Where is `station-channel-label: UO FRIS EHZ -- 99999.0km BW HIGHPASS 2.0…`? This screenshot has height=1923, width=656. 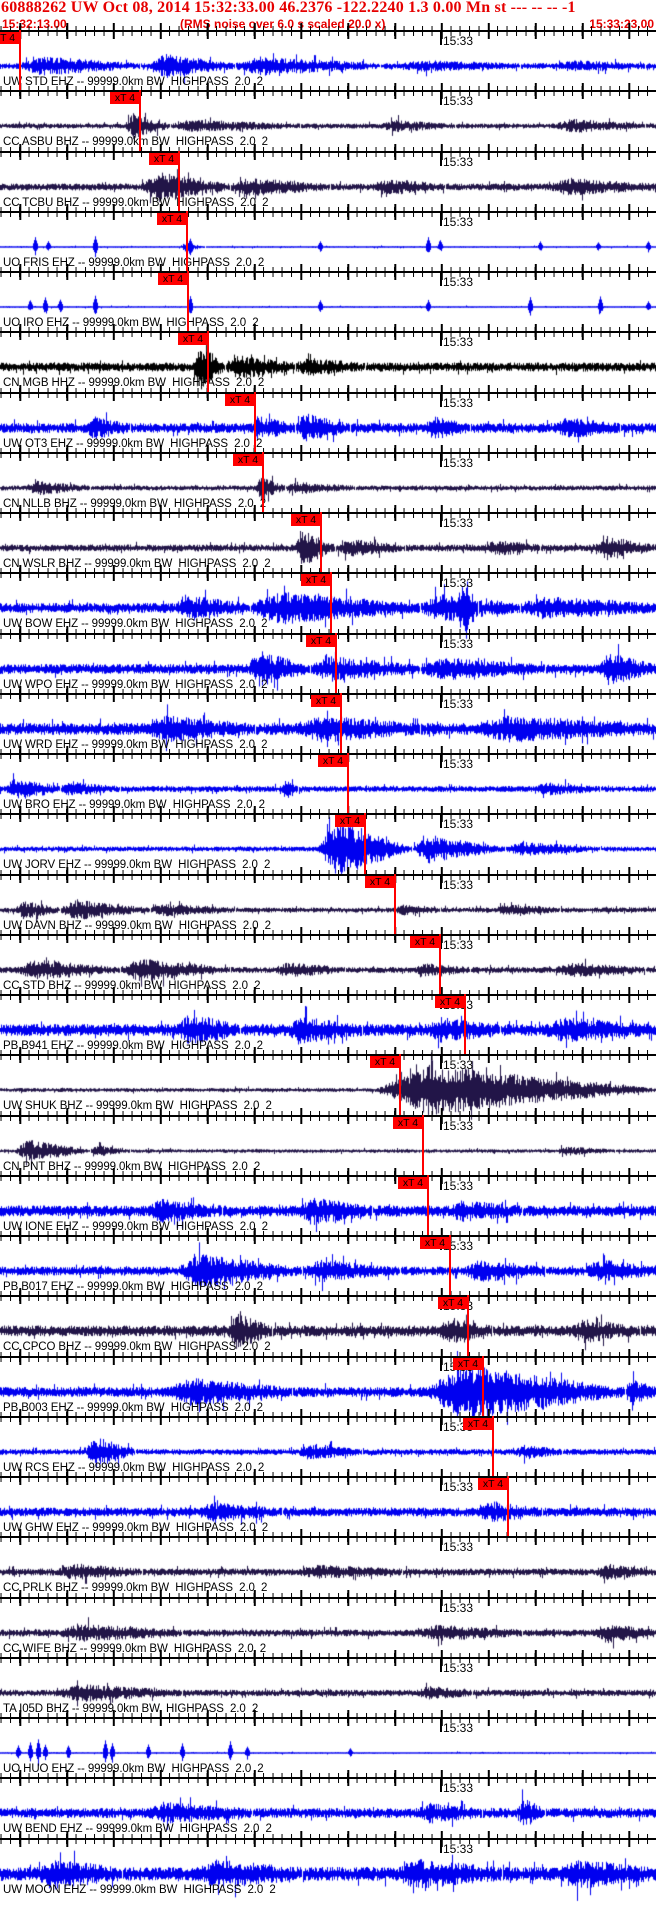
station-channel-label: UO FRIS EHZ -- 99999.0km BW HIGHPASS 2.0… is located at coordinates (133, 263).